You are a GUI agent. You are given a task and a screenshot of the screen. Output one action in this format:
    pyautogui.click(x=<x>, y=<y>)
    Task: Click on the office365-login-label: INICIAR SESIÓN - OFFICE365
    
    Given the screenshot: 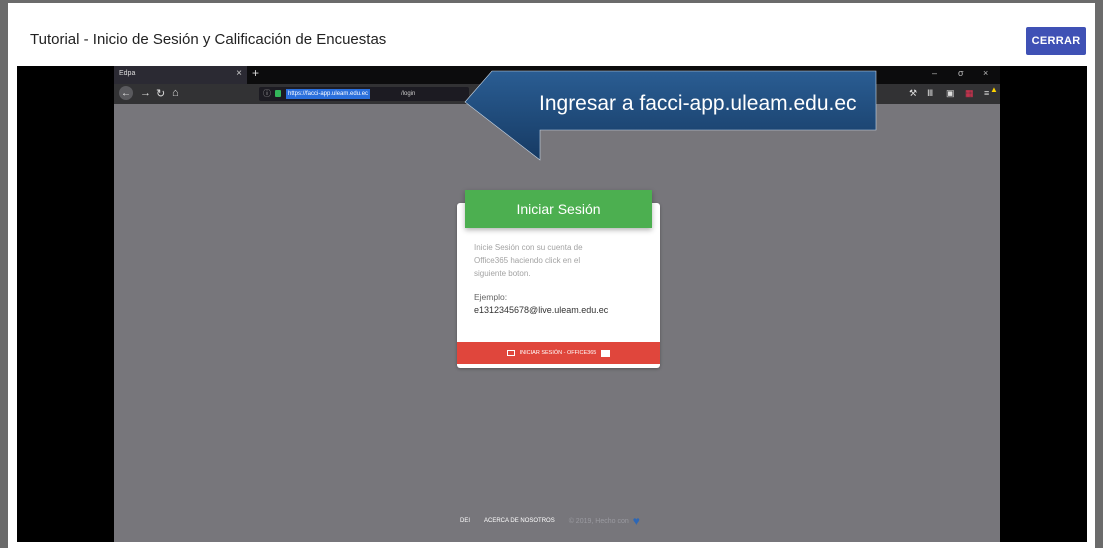 What is the action you would take?
    pyautogui.click(x=558, y=353)
    